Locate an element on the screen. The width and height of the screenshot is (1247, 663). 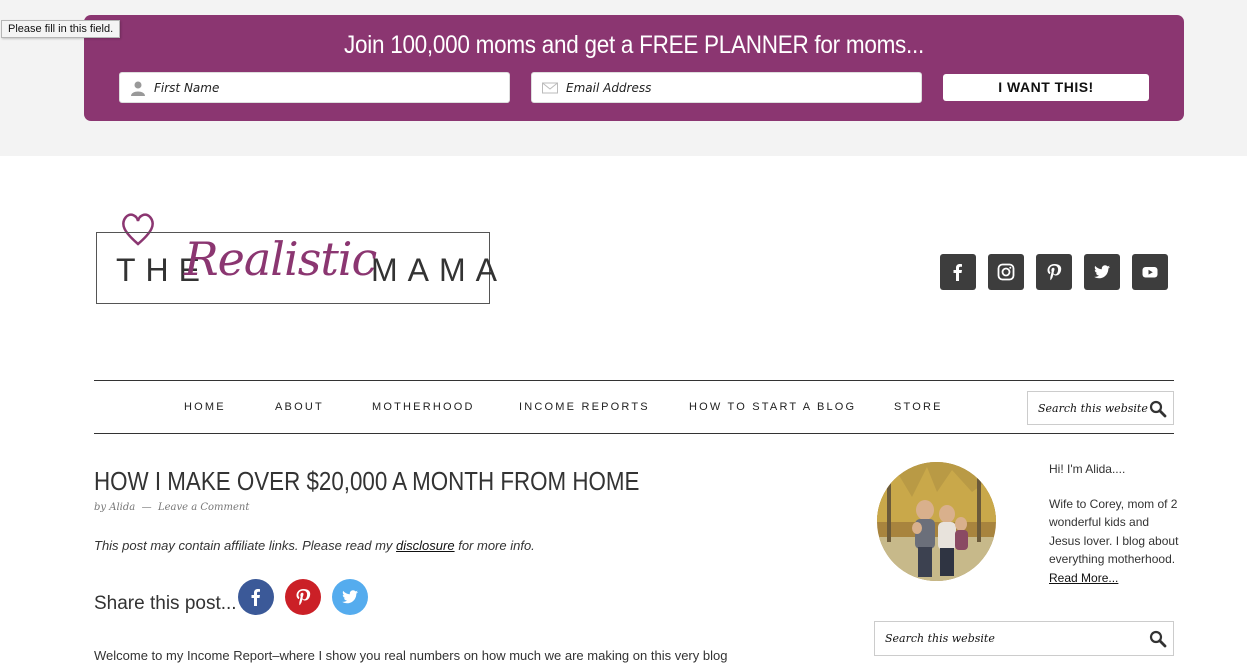
facebook-button is located at coordinates (958, 272).